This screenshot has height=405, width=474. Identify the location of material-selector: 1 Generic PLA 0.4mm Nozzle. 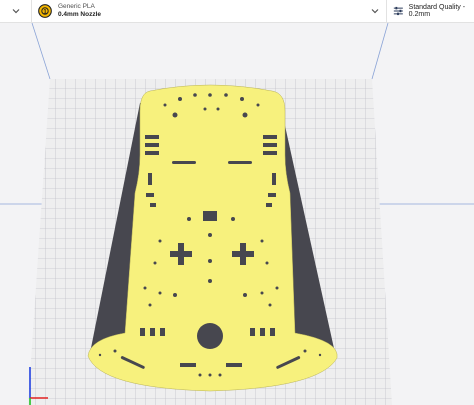
(209, 11).